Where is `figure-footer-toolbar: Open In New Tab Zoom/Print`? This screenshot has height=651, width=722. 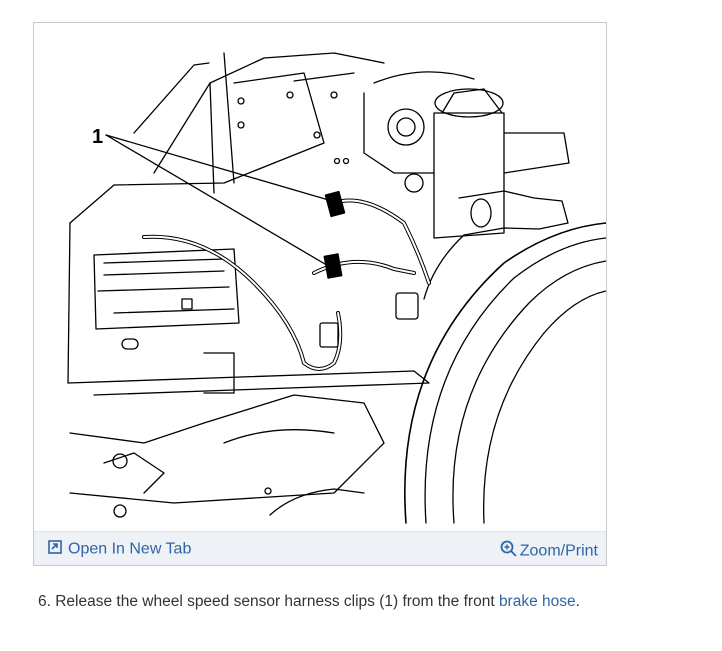
figure-footer-toolbar: Open In New Tab Zoom/Print is located at coordinates (320, 548).